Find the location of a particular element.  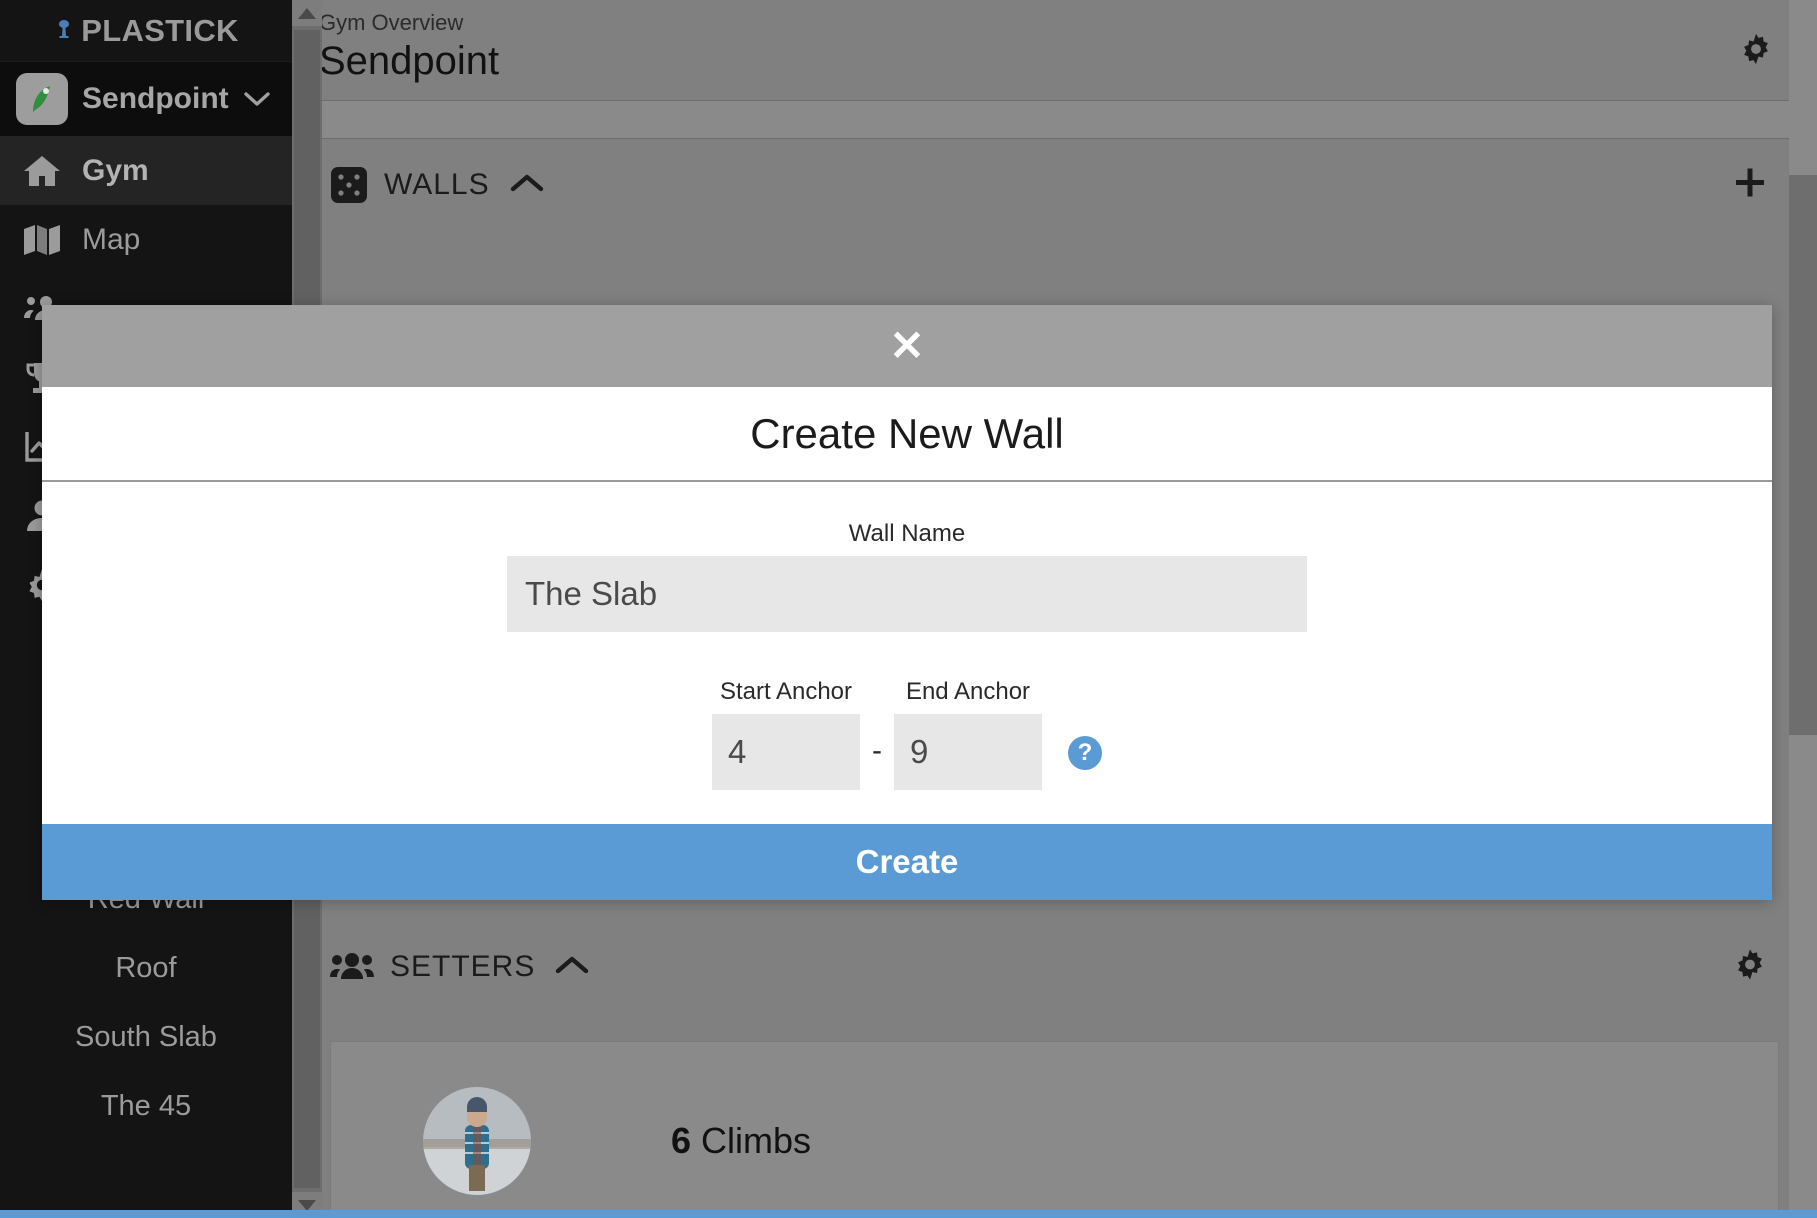

start-anchor-label: Start Anchor is located at coordinates (786, 691).